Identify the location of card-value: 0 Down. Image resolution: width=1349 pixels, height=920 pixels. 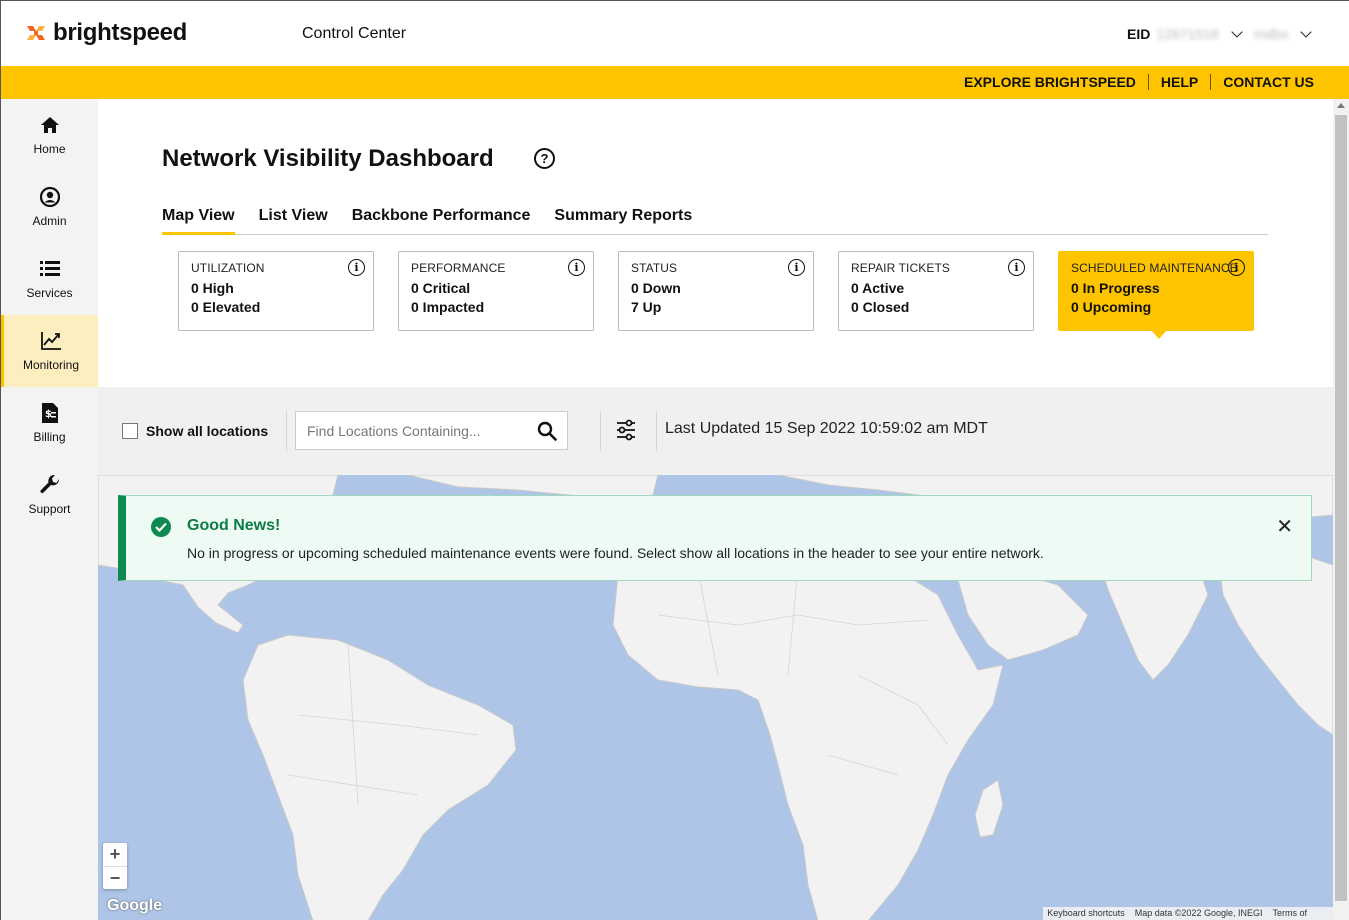
(656, 288).